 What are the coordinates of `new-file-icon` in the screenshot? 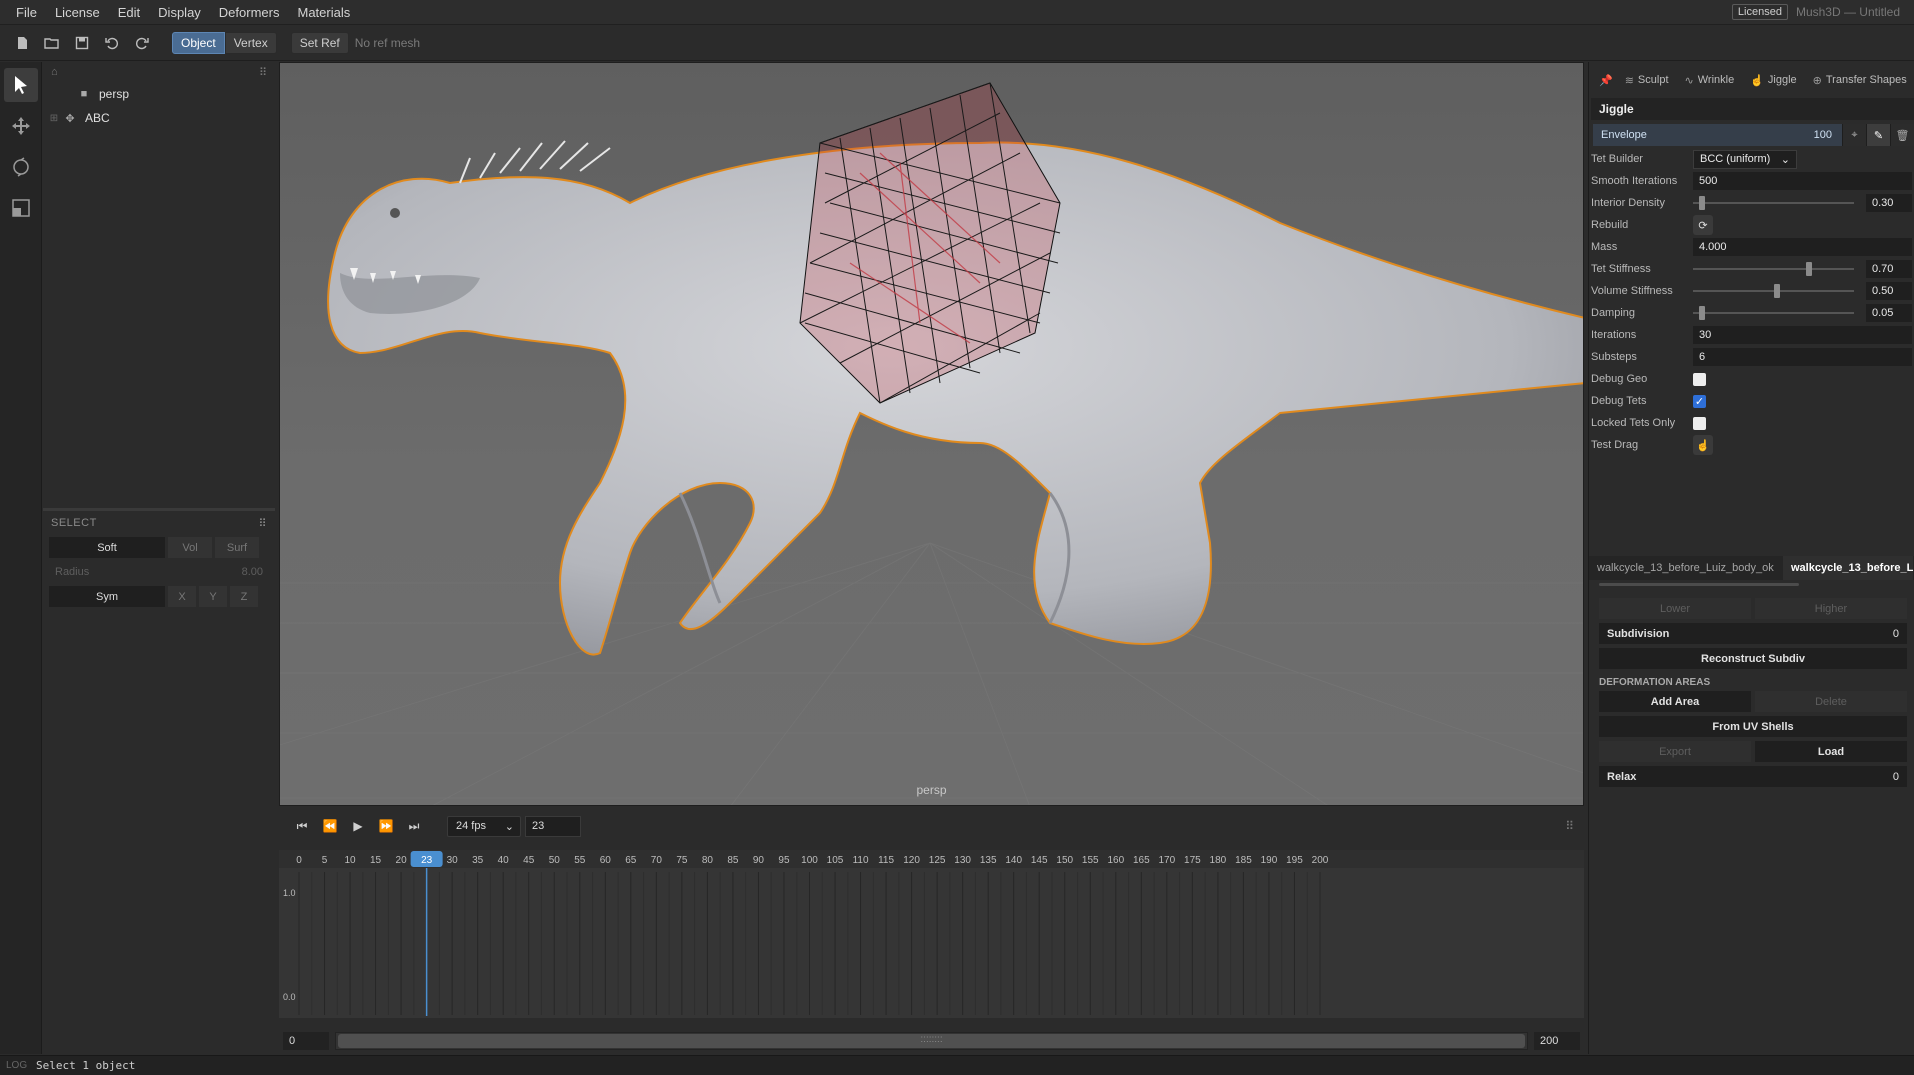 It's located at (22, 43).